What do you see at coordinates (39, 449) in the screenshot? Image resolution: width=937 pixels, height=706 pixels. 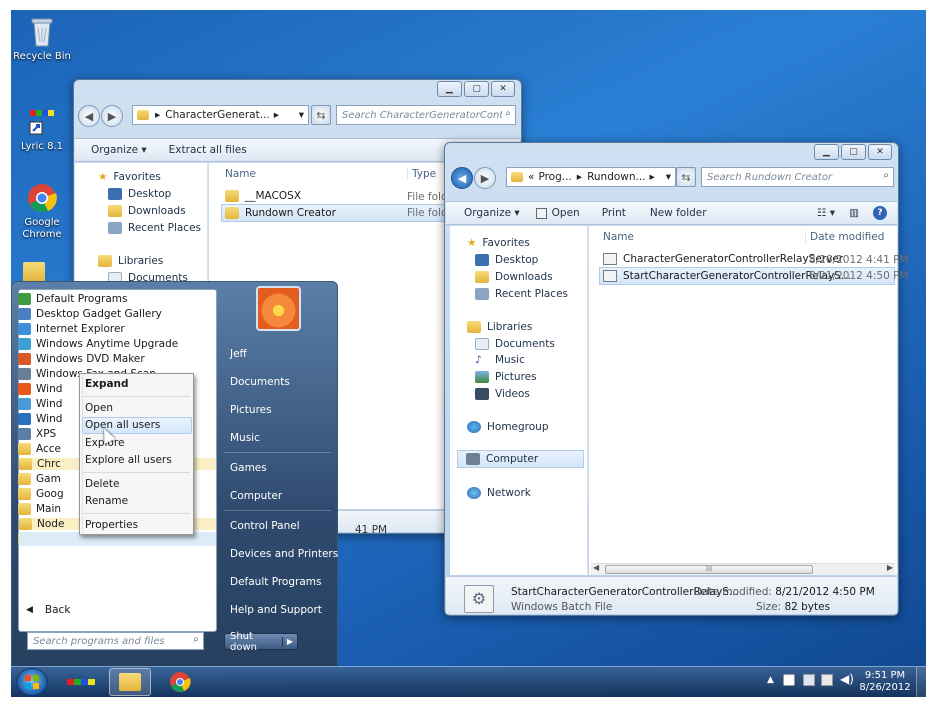 I see `start-program-item: Acce` at bounding box center [39, 449].